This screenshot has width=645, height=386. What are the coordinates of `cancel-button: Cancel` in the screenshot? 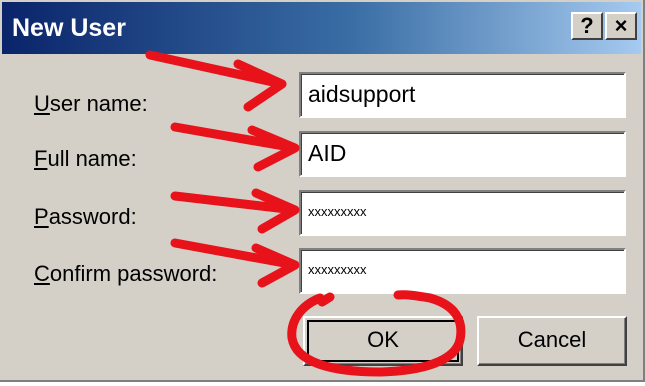 It's located at (552, 341).